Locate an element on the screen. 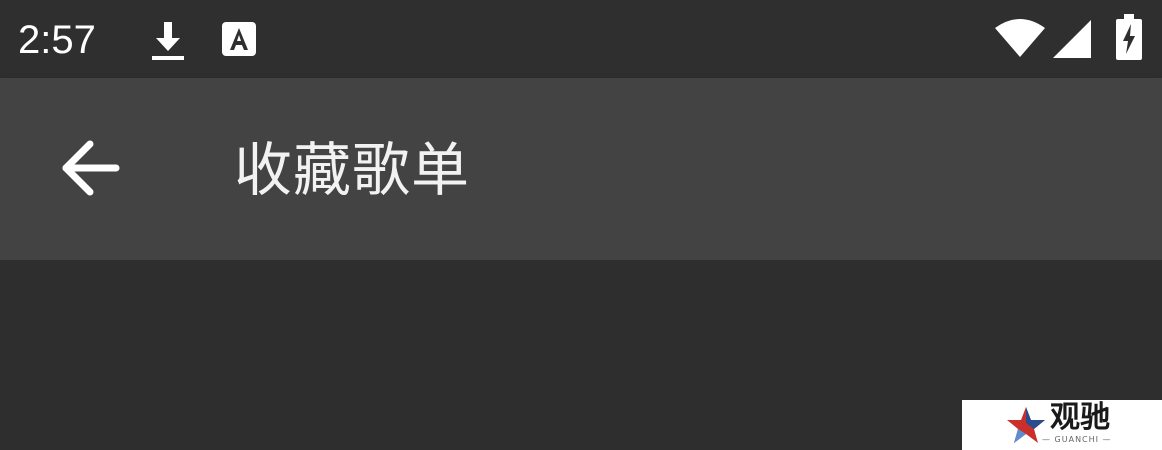  battery-charging-icon is located at coordinates (1129, 37).